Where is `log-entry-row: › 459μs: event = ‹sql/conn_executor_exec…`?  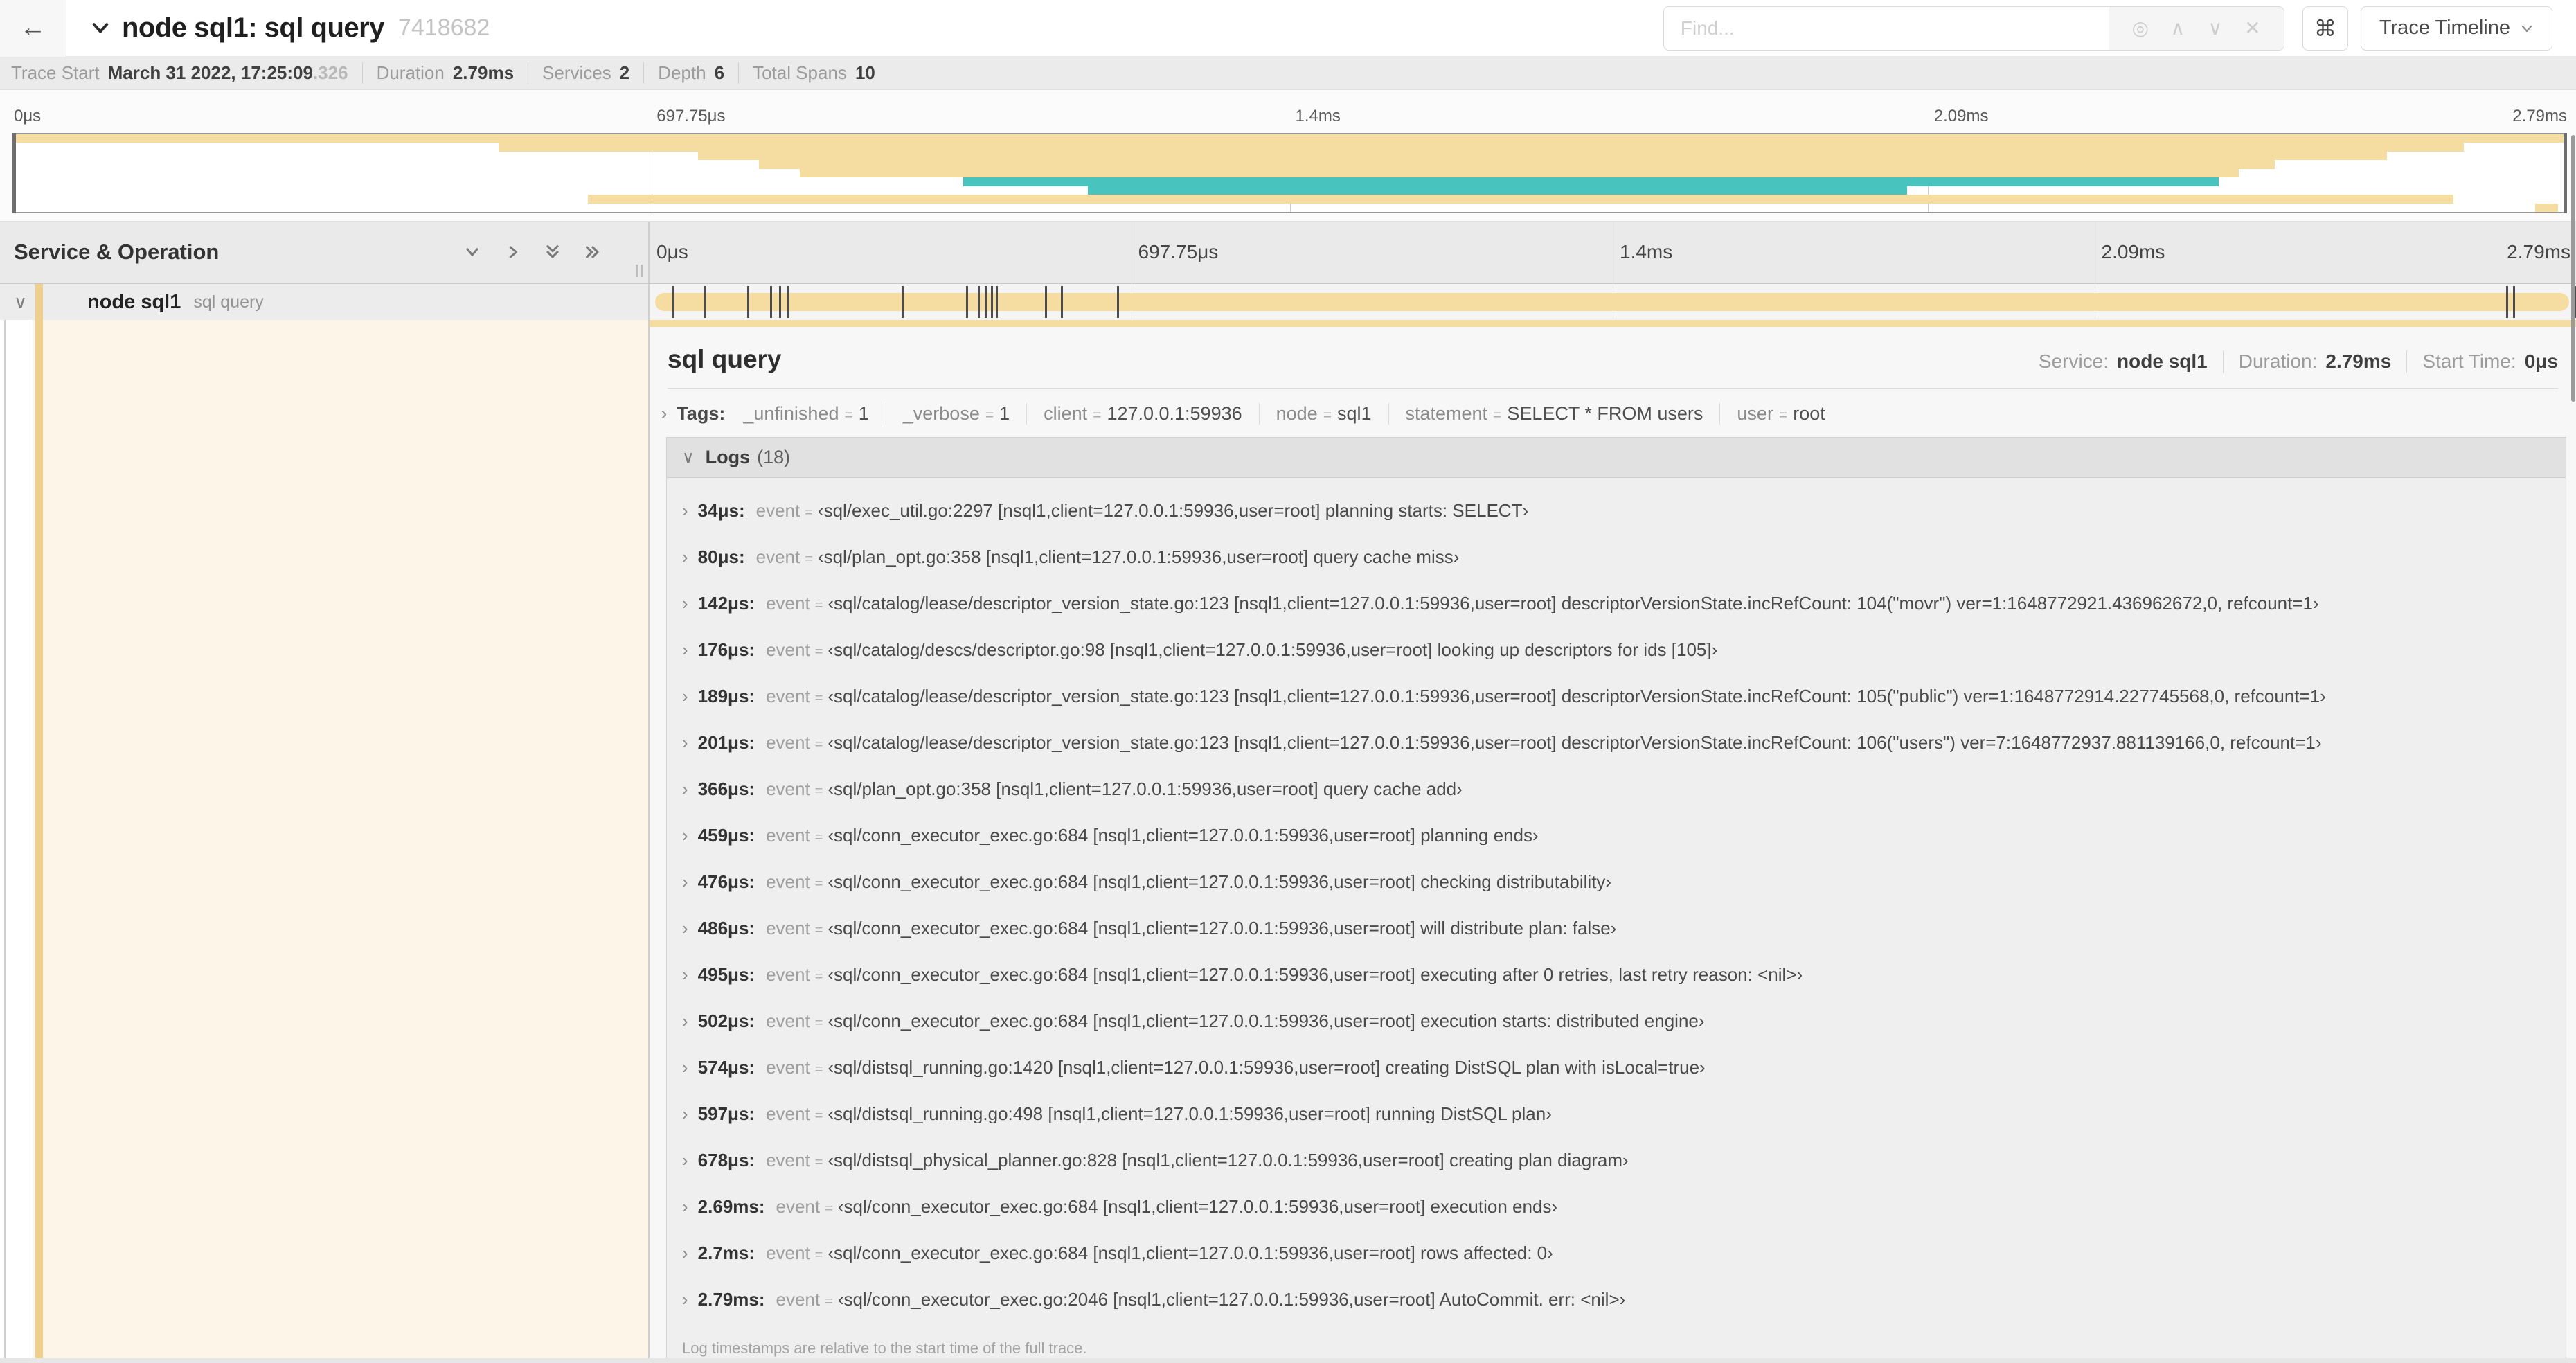
log-entry-row: › 459μs: event = ‹sql/conn_executor_exec… is located at coordinates (1617, 836).